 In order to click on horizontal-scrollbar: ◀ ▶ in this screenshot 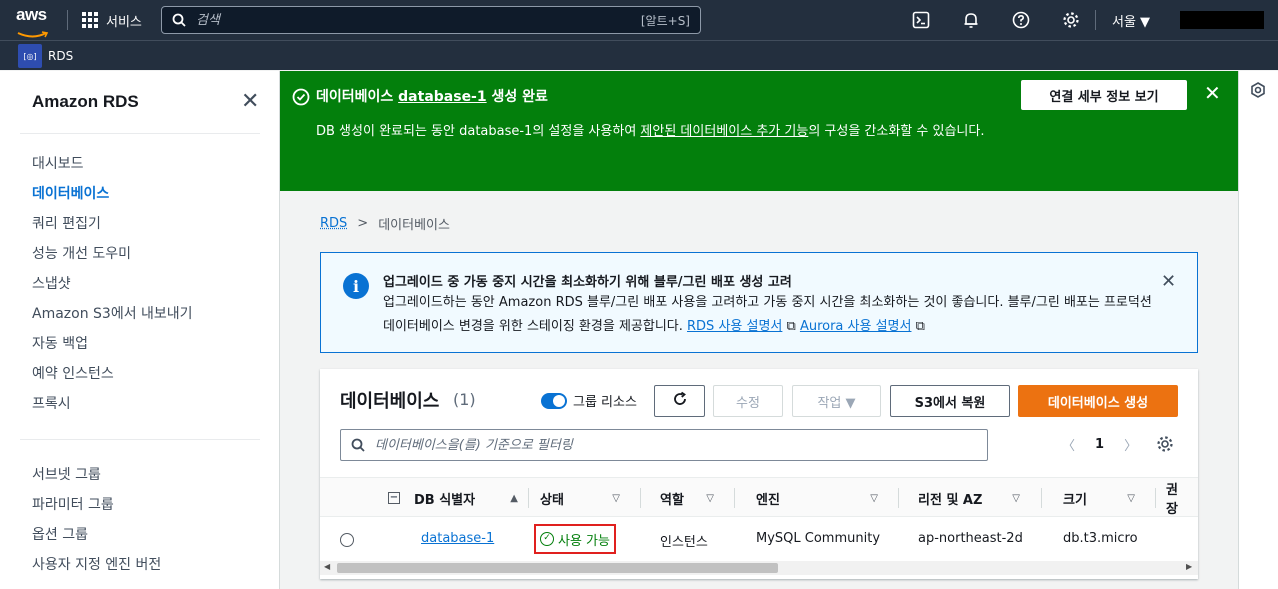, I will do `click(759, 568)`.